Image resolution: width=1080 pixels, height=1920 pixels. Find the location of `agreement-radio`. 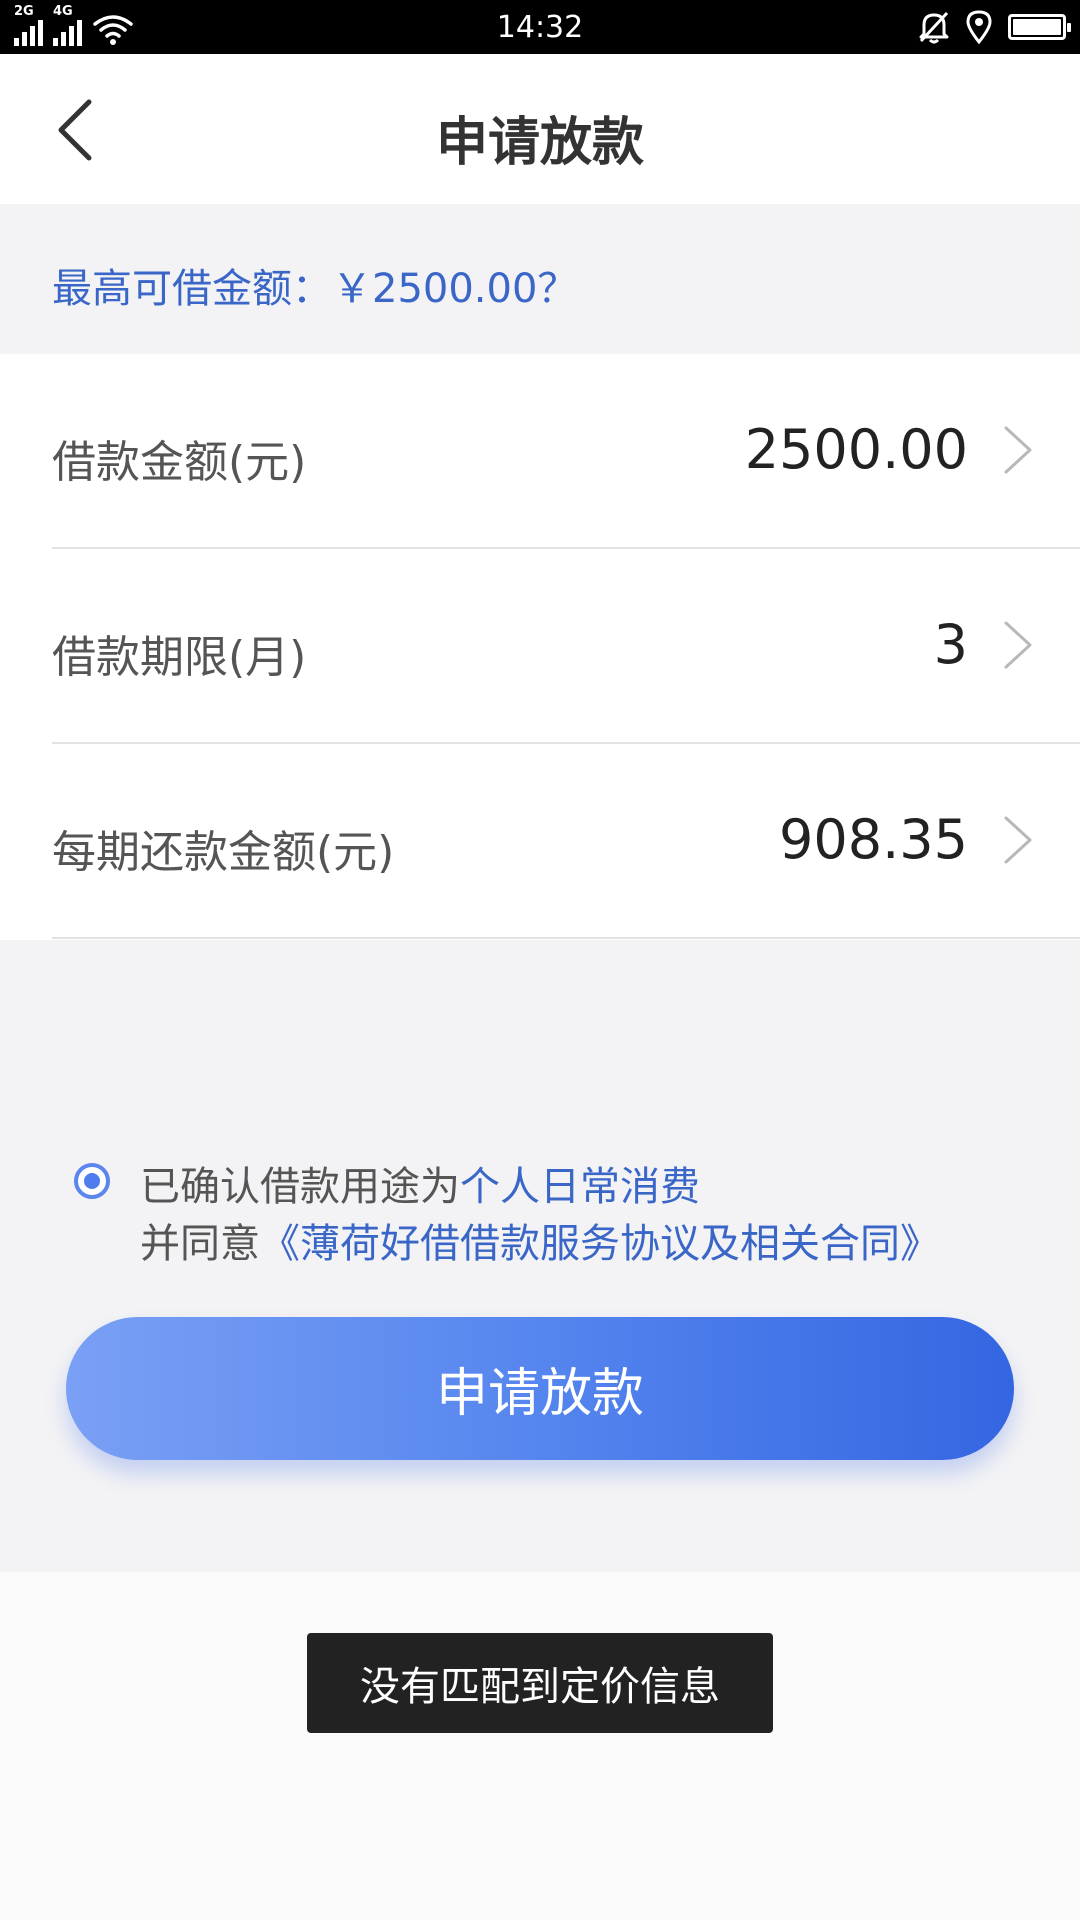

agreement-radio is located at coordinates (92, 1181).